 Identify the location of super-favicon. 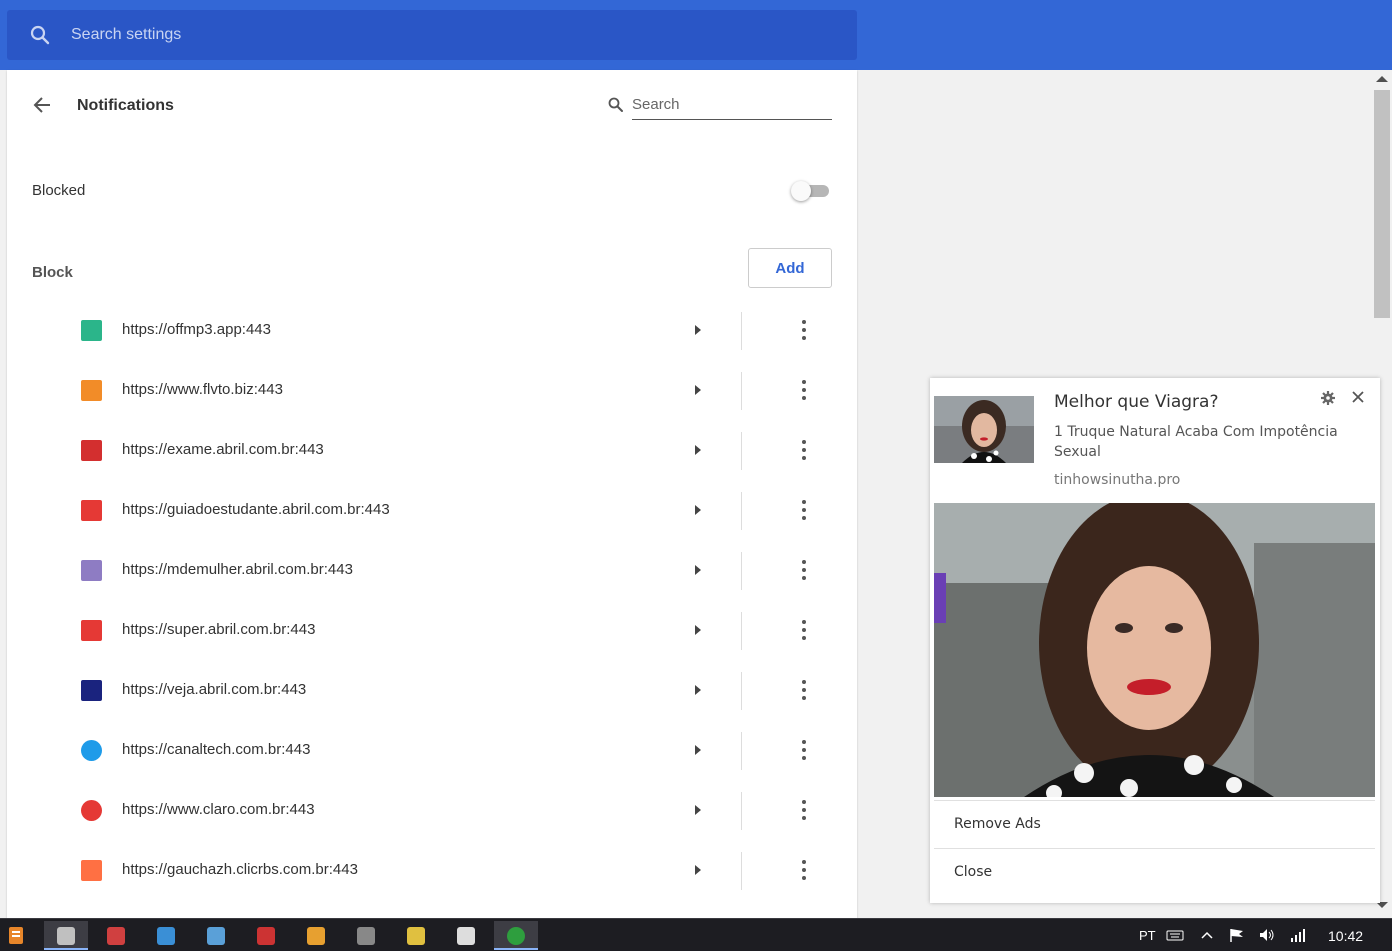
(91, 630).